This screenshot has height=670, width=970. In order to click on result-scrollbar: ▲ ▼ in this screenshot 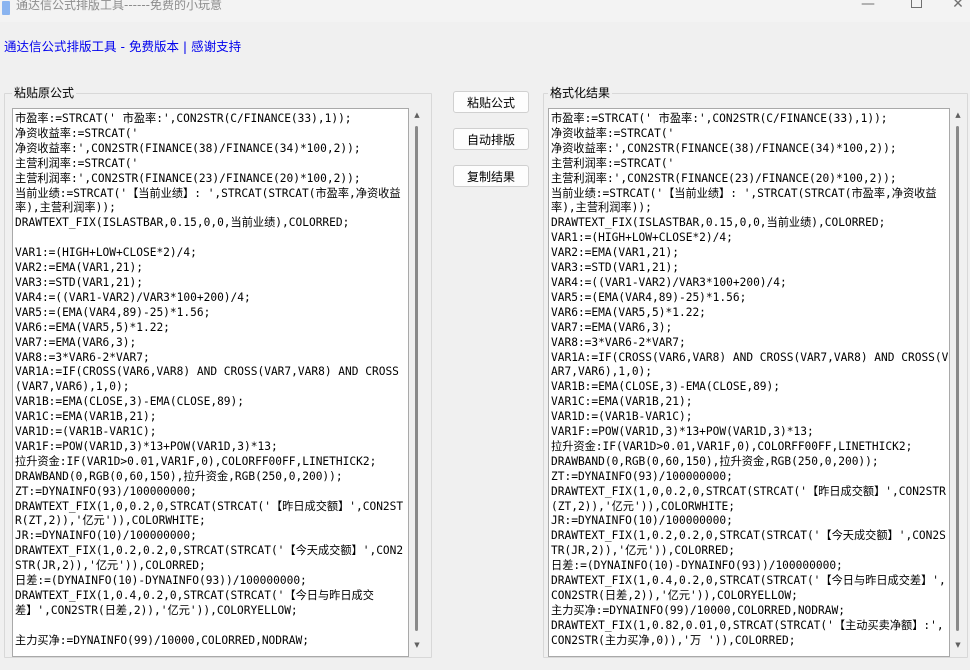, I will do `click(958, 381)`.